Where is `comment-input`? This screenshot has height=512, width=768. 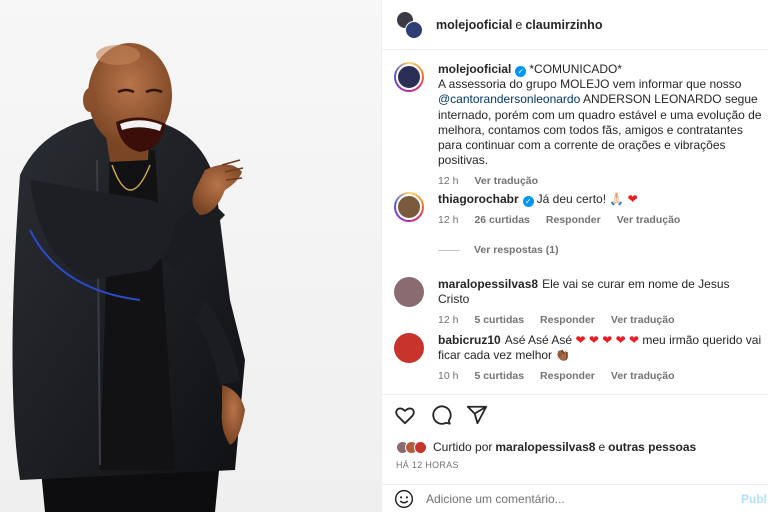 comment-input is located at coordinates (576, 498).